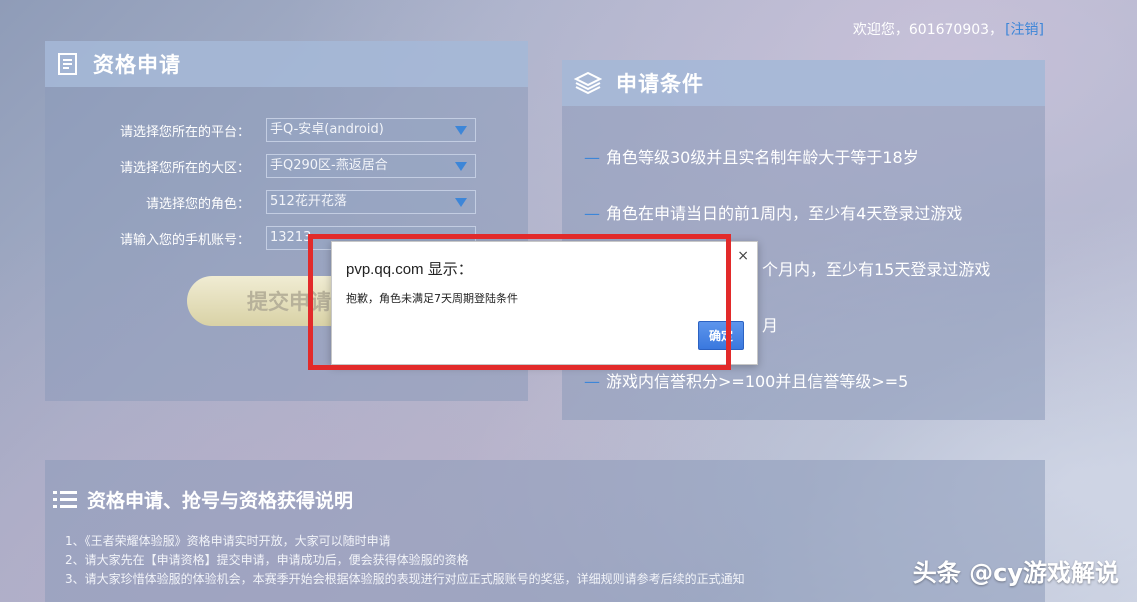 This screenshot has width=1137, height=602. Describe the element at coordinates (519, 302) in the screenshot. I see `highlight-frame` at that location.